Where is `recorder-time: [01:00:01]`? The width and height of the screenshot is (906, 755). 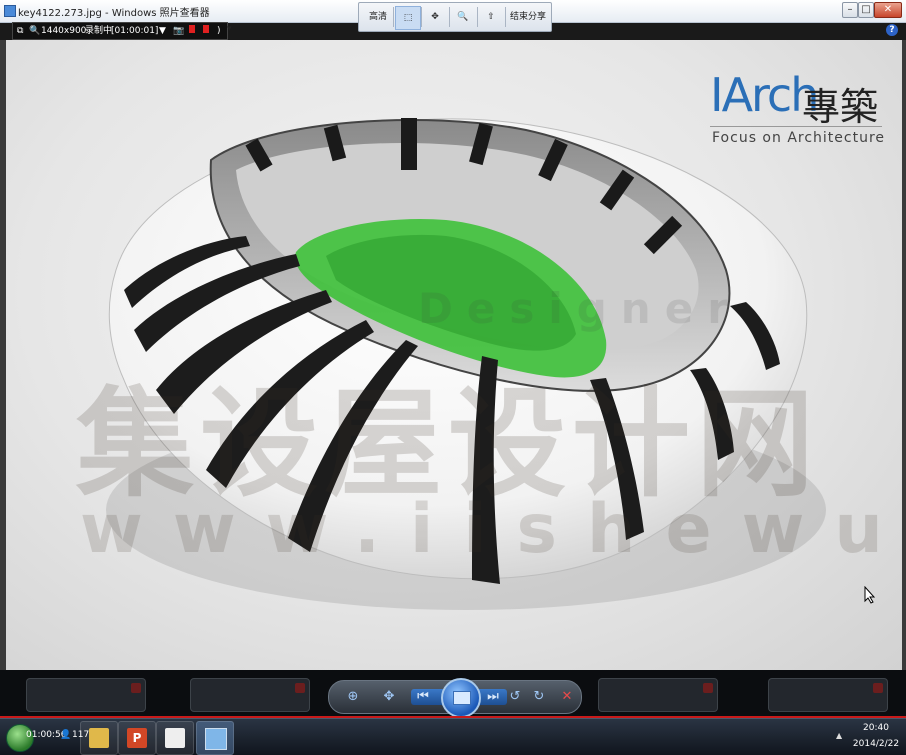
recorder-time: [01:00:01] is located at coordinates (135, 31).